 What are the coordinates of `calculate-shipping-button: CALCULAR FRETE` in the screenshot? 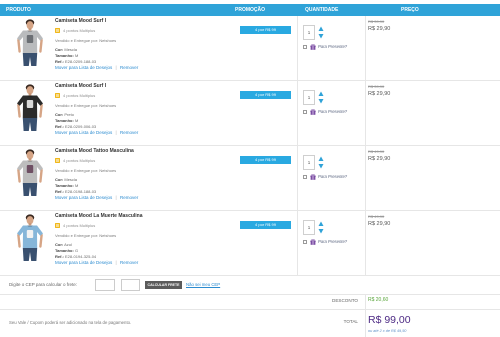 It's located at (163, 285).